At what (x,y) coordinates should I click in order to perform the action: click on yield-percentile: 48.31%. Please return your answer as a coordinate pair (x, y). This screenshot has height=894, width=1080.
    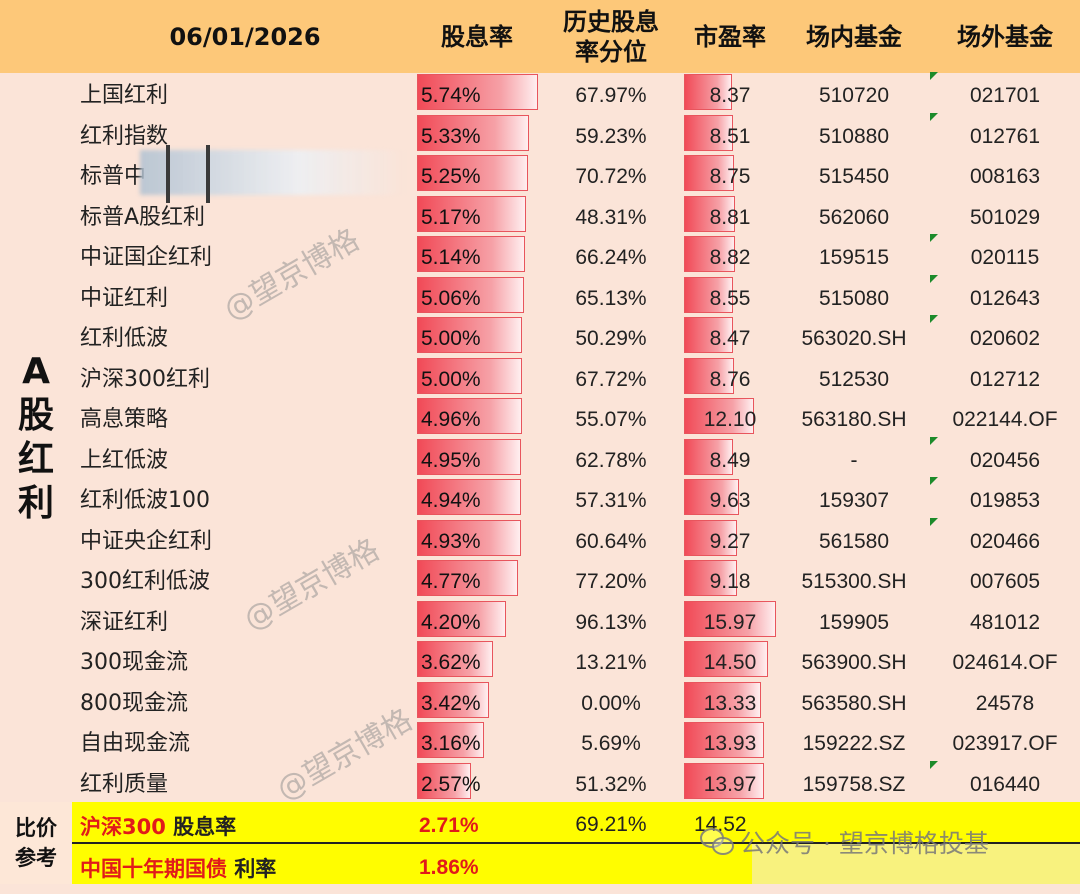
    Looking at the image, I should click on (611, 217).